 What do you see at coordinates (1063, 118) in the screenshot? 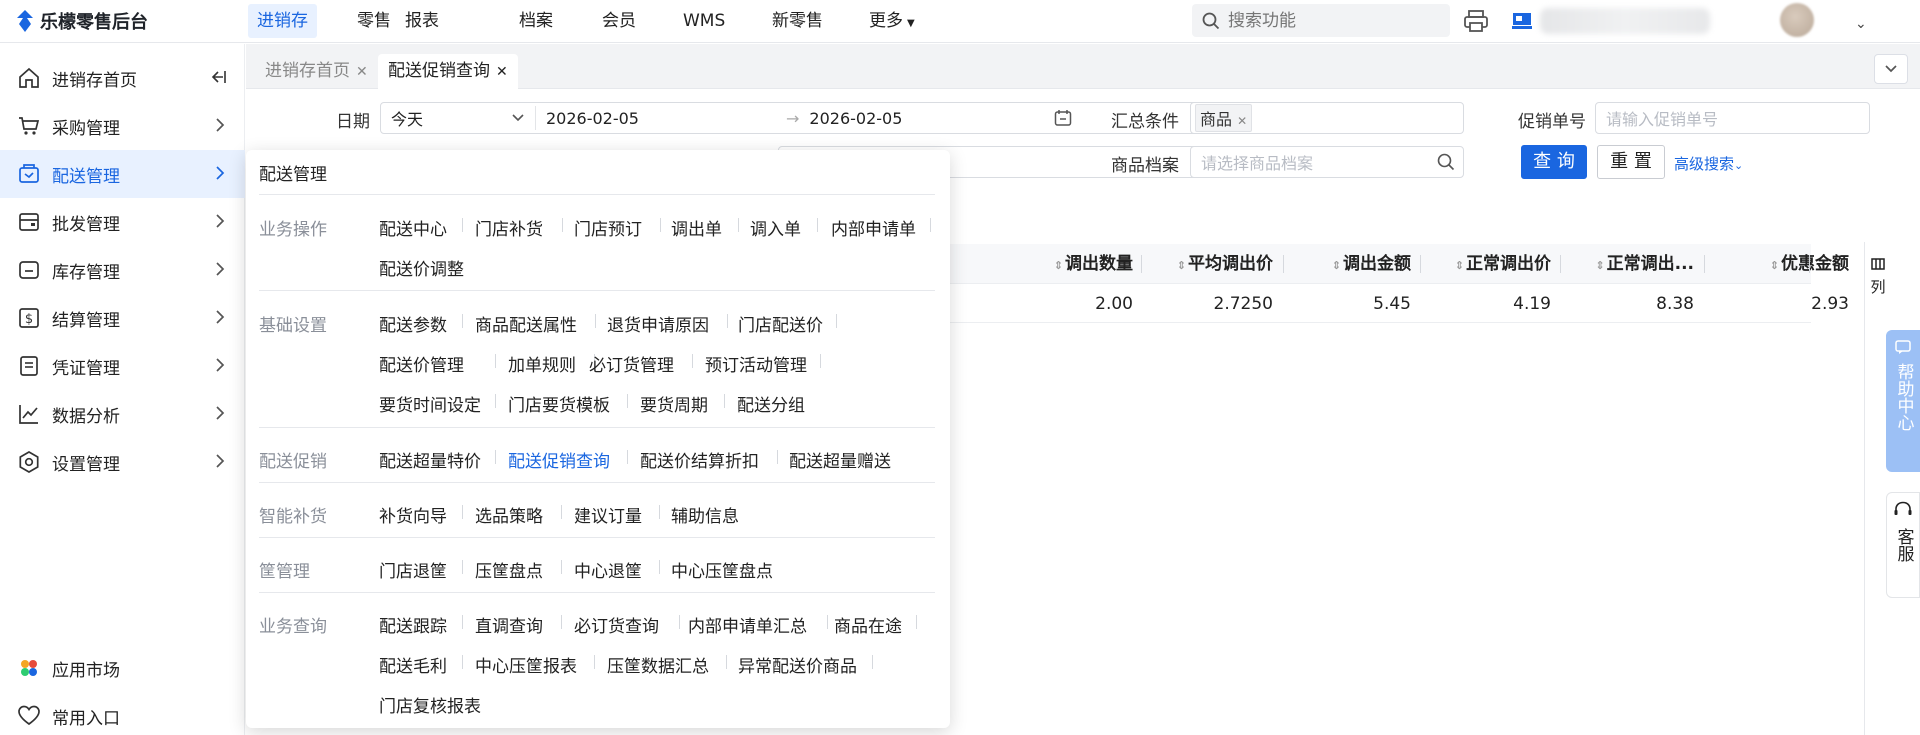
I see `calendar-icon` at bounding box center [1063, 118].